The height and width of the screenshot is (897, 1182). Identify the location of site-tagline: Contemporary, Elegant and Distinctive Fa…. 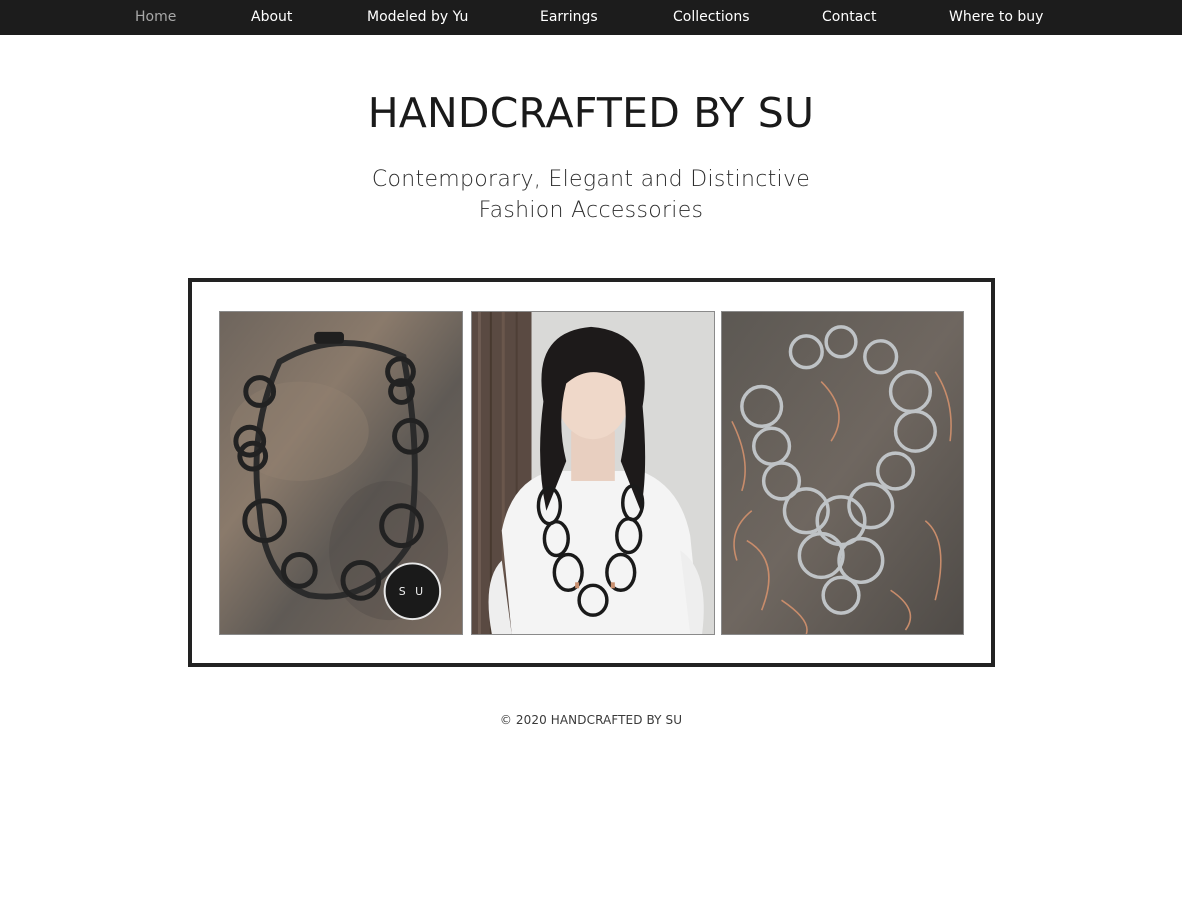
(591, 195).